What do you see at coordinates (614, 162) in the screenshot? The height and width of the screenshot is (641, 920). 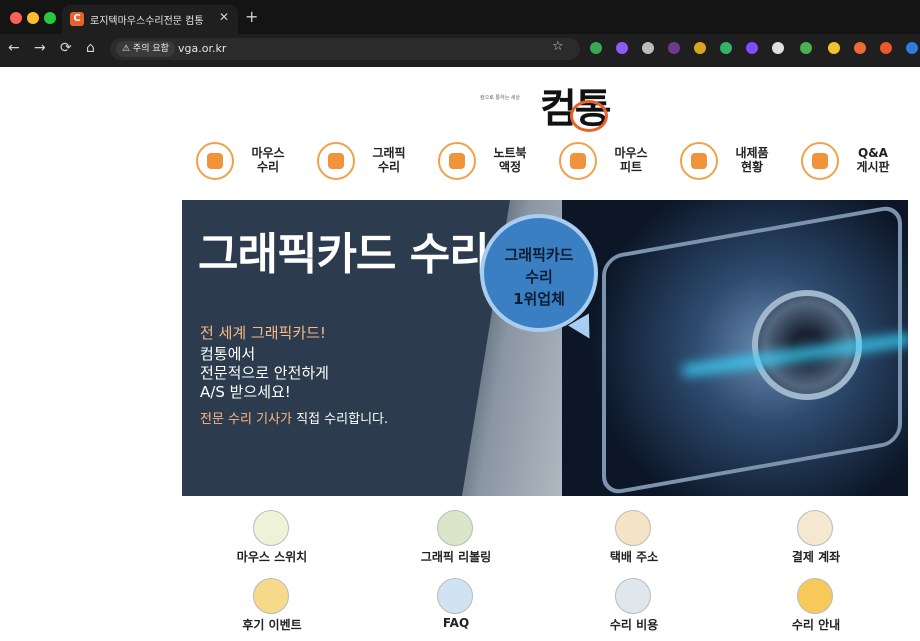 I see `menu-item-mouse-feet: 마우스 피트` at bounding box center [614, 162].